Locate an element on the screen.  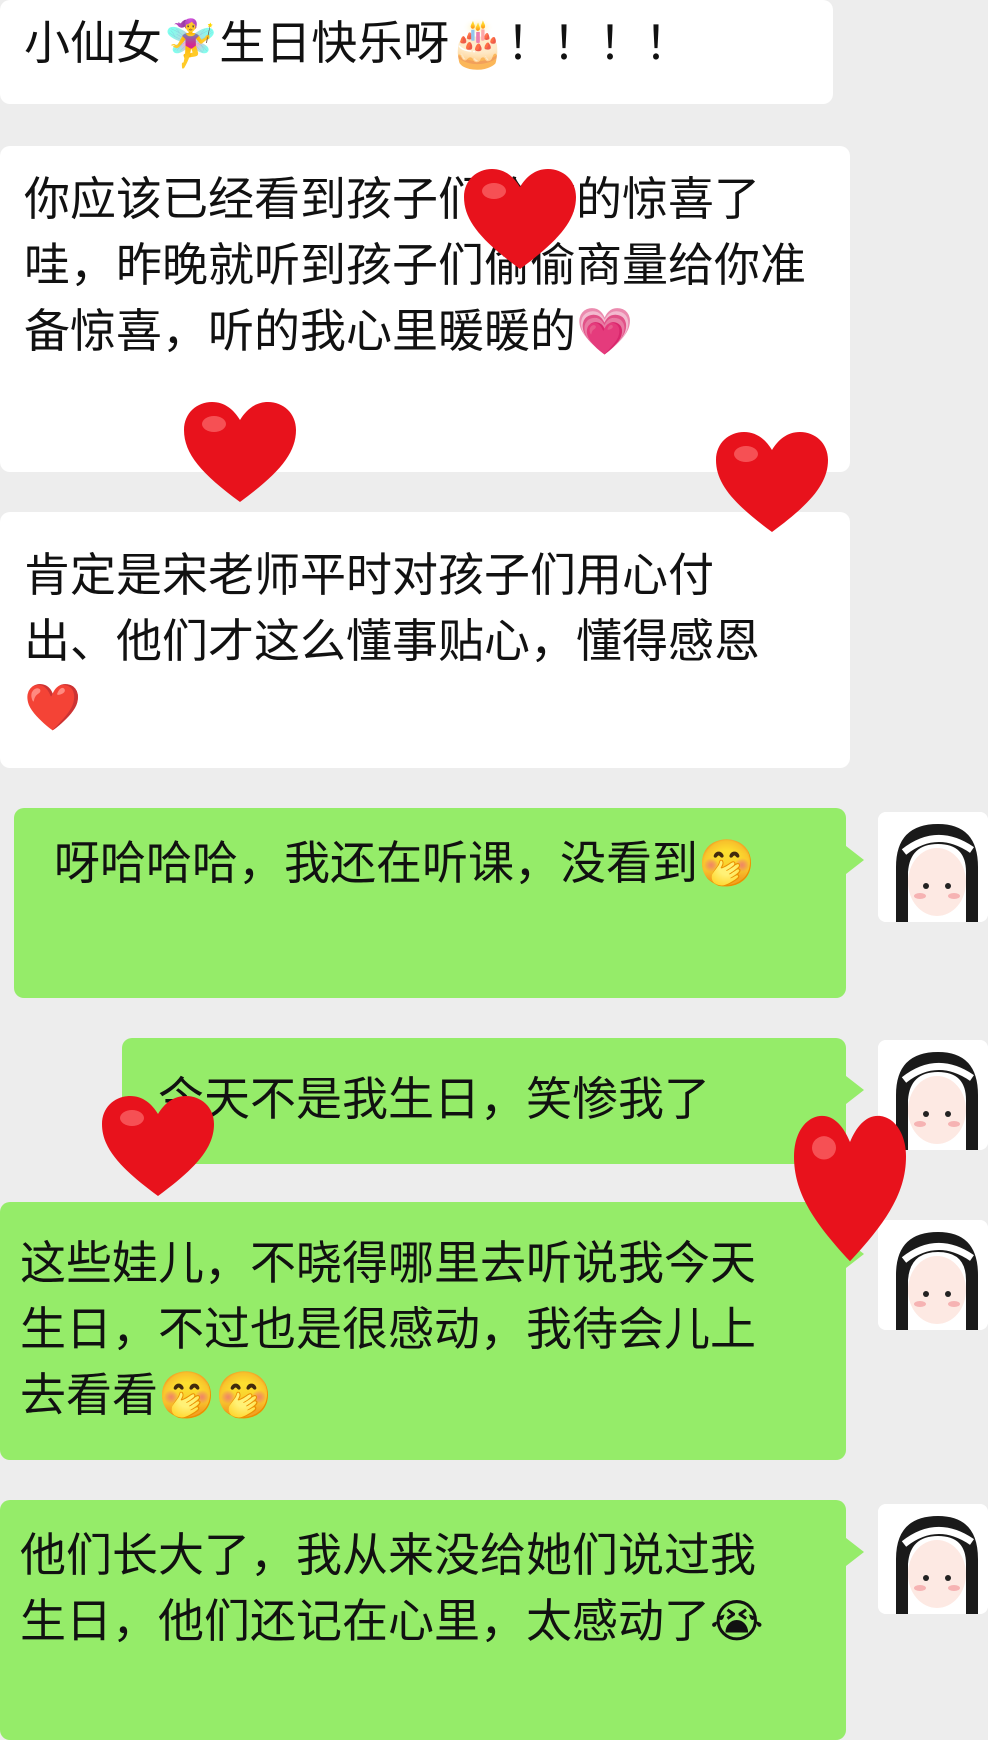
message-bubble-incoming: 肯定是宋老师平时对孩子们用心付出、他们才这么懂事贴心，懂得感恩❤️ is located at coordinates (425, 640).